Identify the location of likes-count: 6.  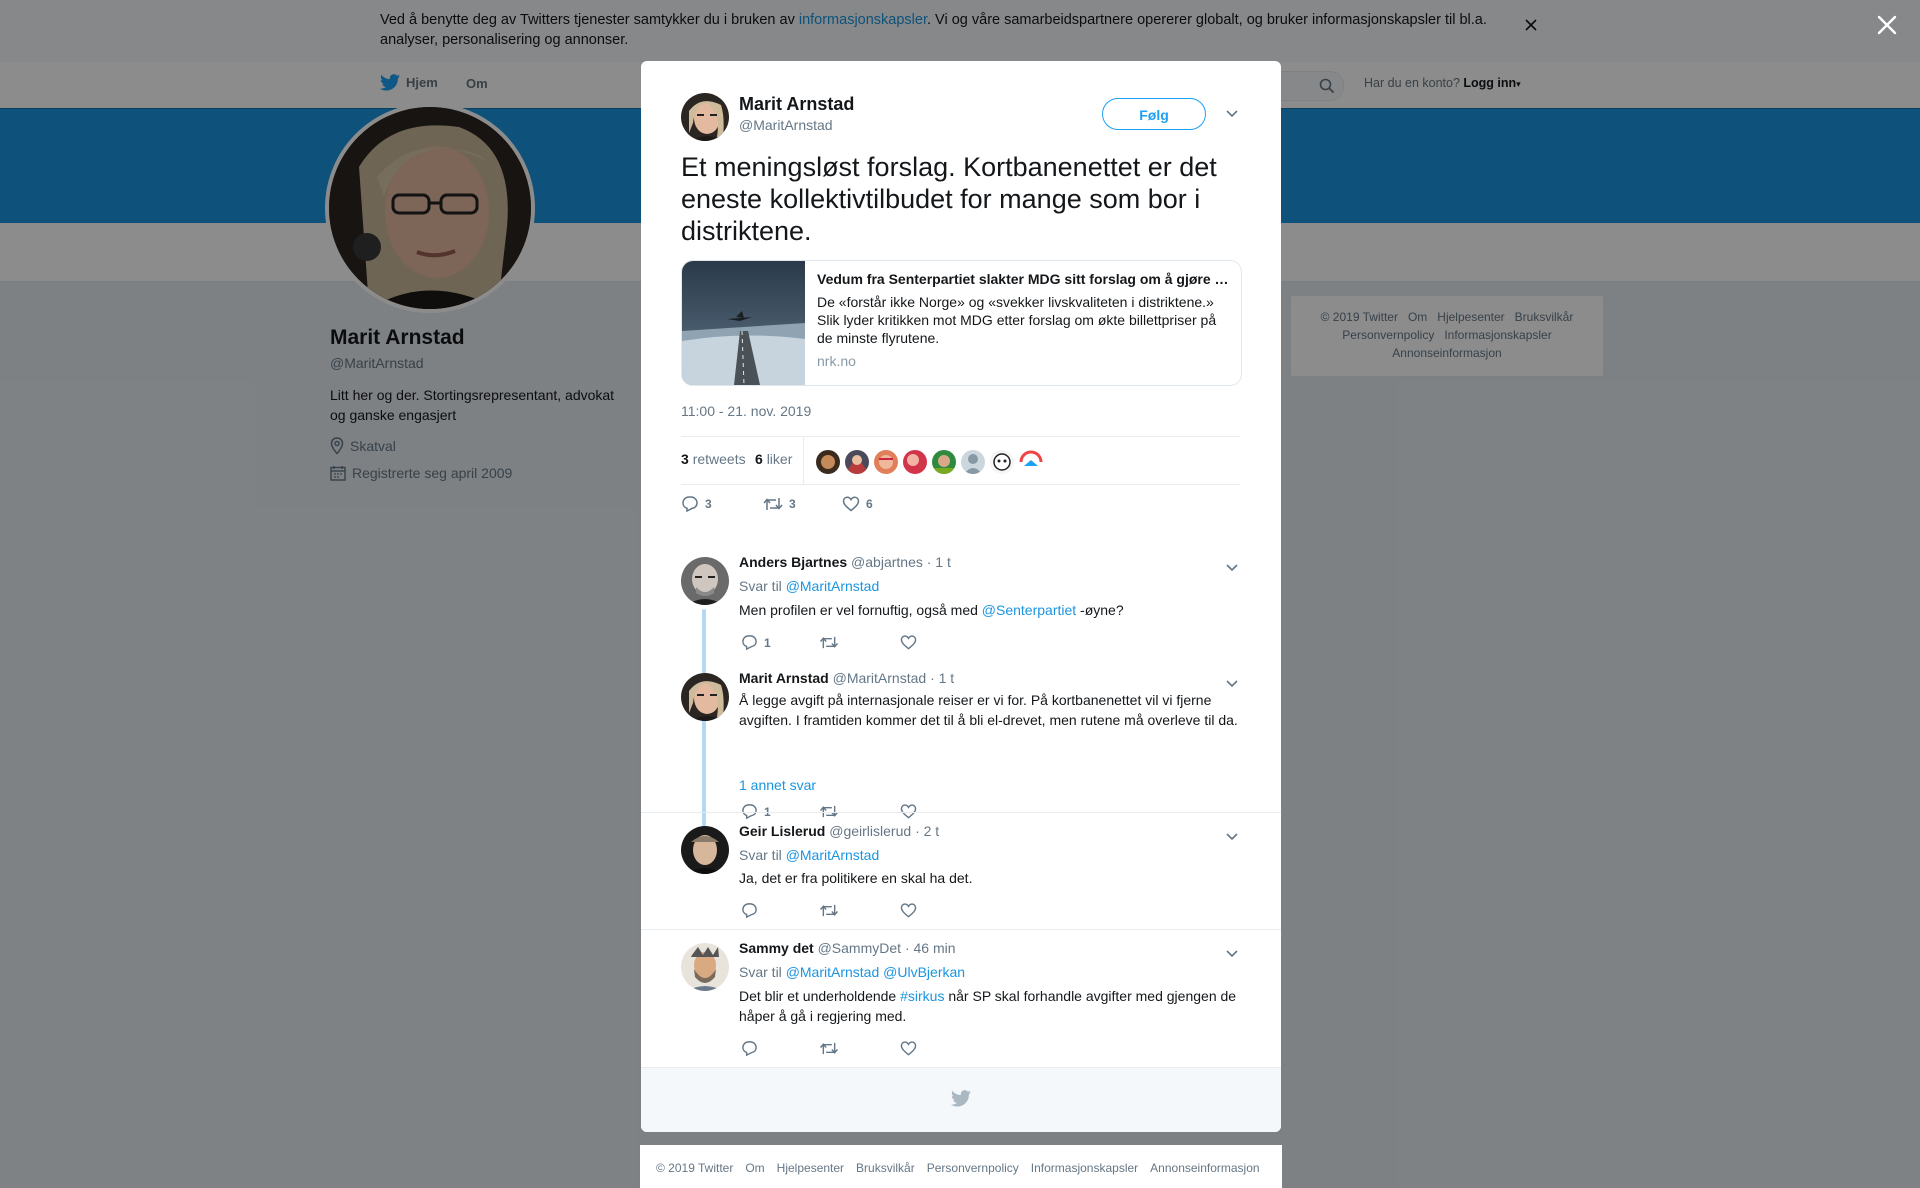
(759, 459).